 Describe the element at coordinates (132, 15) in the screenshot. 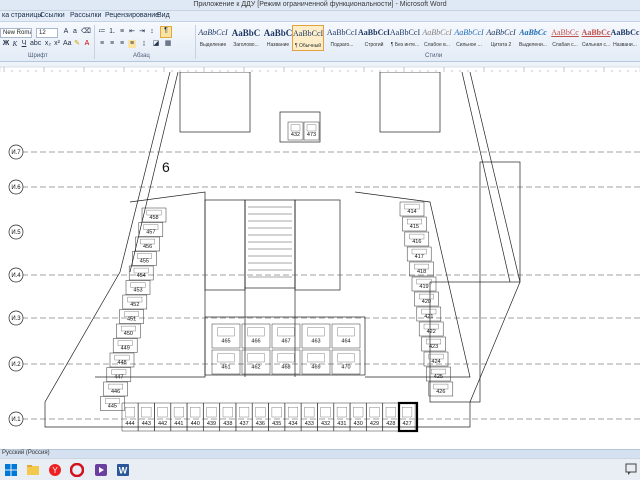

I see `tab-review: Рецензирование` at that location.